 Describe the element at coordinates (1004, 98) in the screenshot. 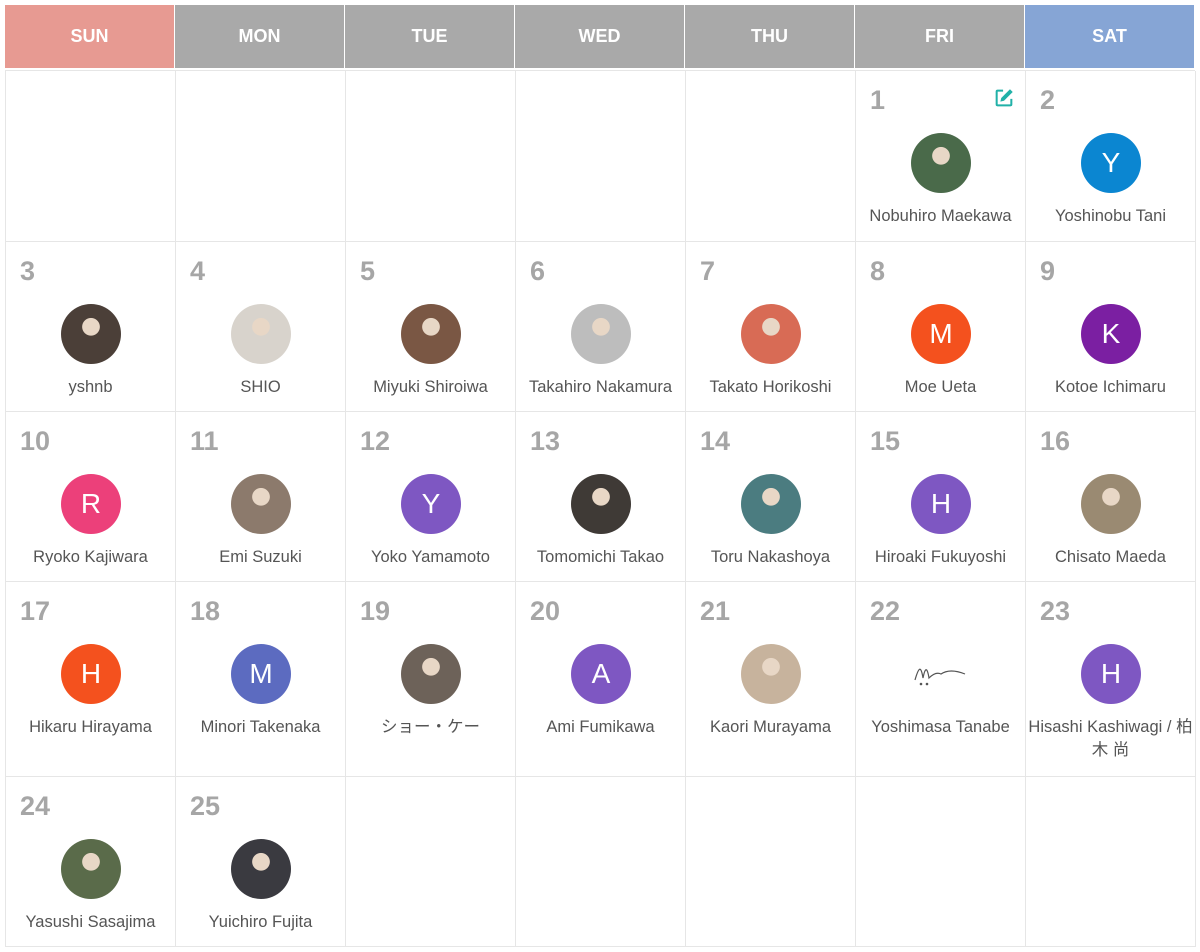

I see `edit-icon` at that location.